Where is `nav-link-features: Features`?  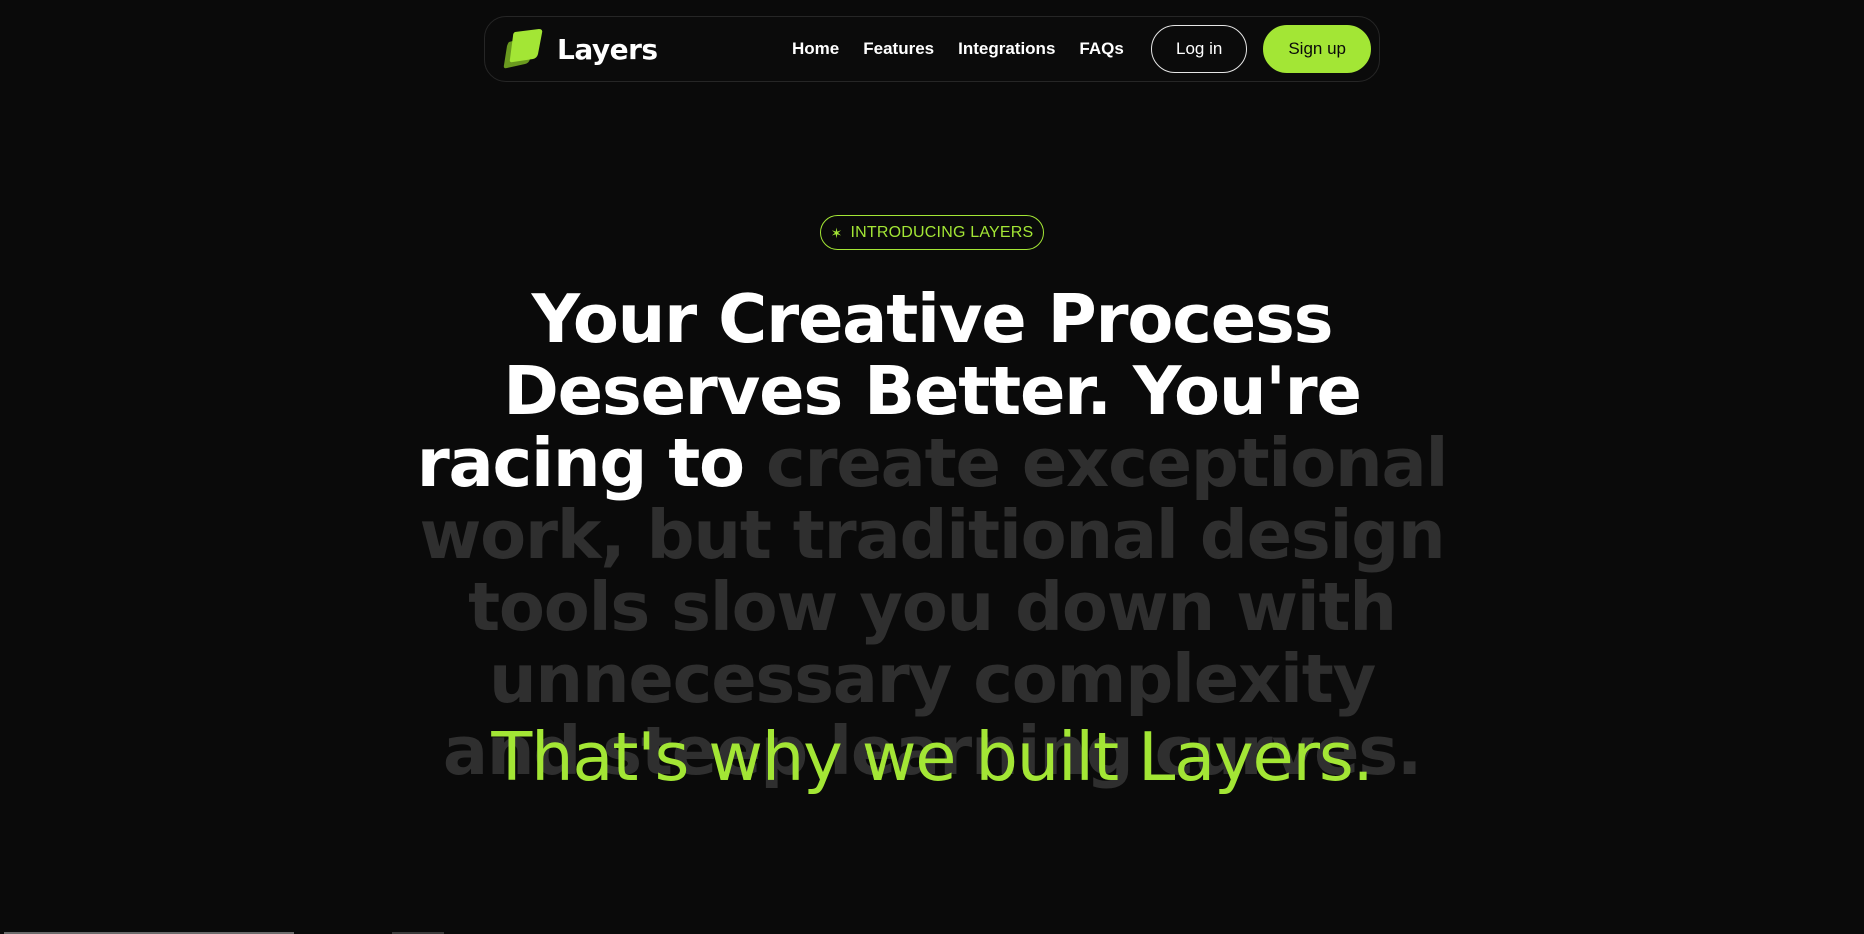 nav-link-features: Features is located at coordinates (898, 49).